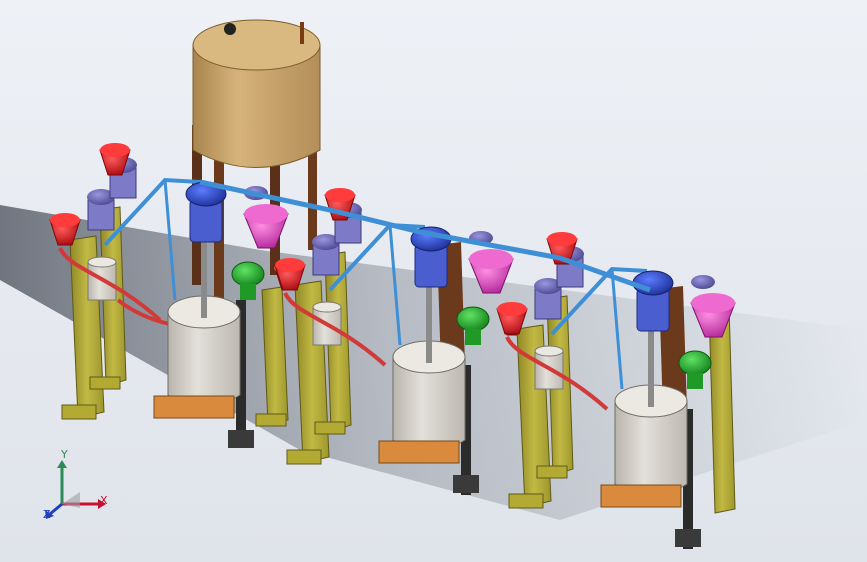 Image resolution: width=867 pixels, height=562 pixels. I want to click on small-tank-top, so click(102, 262).